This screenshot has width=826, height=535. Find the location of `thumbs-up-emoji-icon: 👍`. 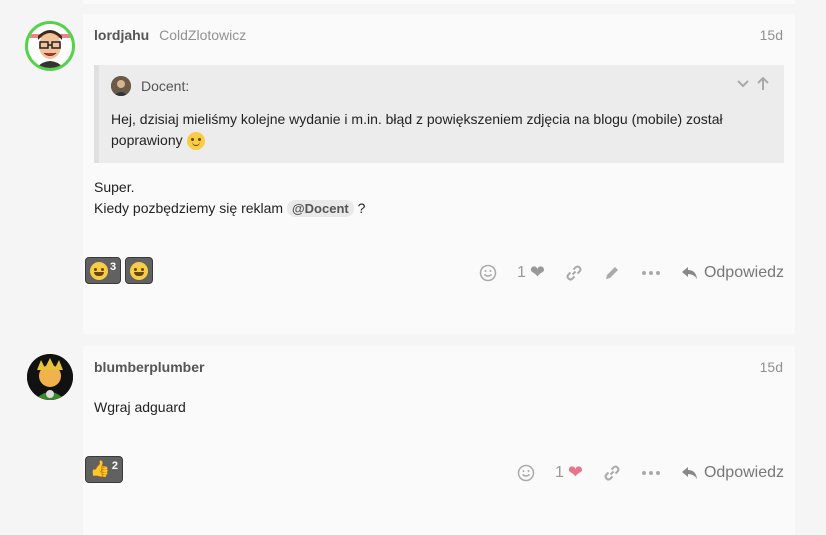

thumbs-up-emoji-icon: 👍 is located at coordinates (100, 469).